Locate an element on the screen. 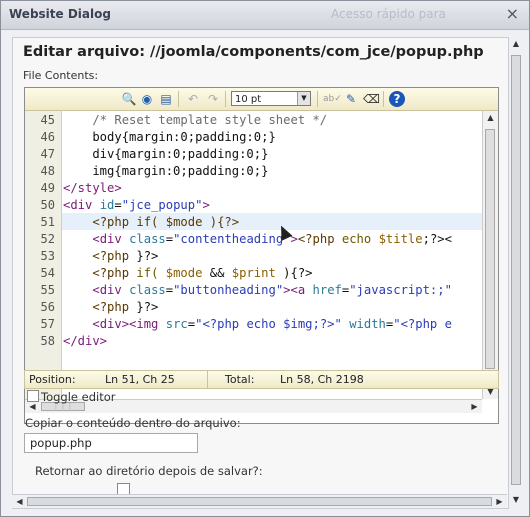  filename-input: popup.php is located at coordinates (111, 443).